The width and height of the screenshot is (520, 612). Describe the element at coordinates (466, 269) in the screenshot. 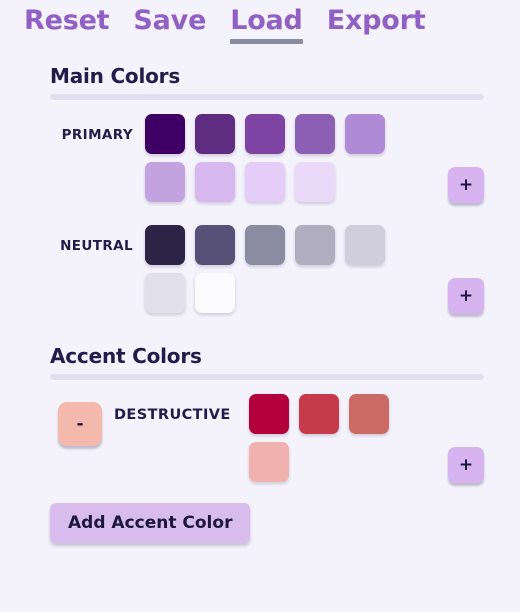

I see `neutral-add-slot: +` at that location.